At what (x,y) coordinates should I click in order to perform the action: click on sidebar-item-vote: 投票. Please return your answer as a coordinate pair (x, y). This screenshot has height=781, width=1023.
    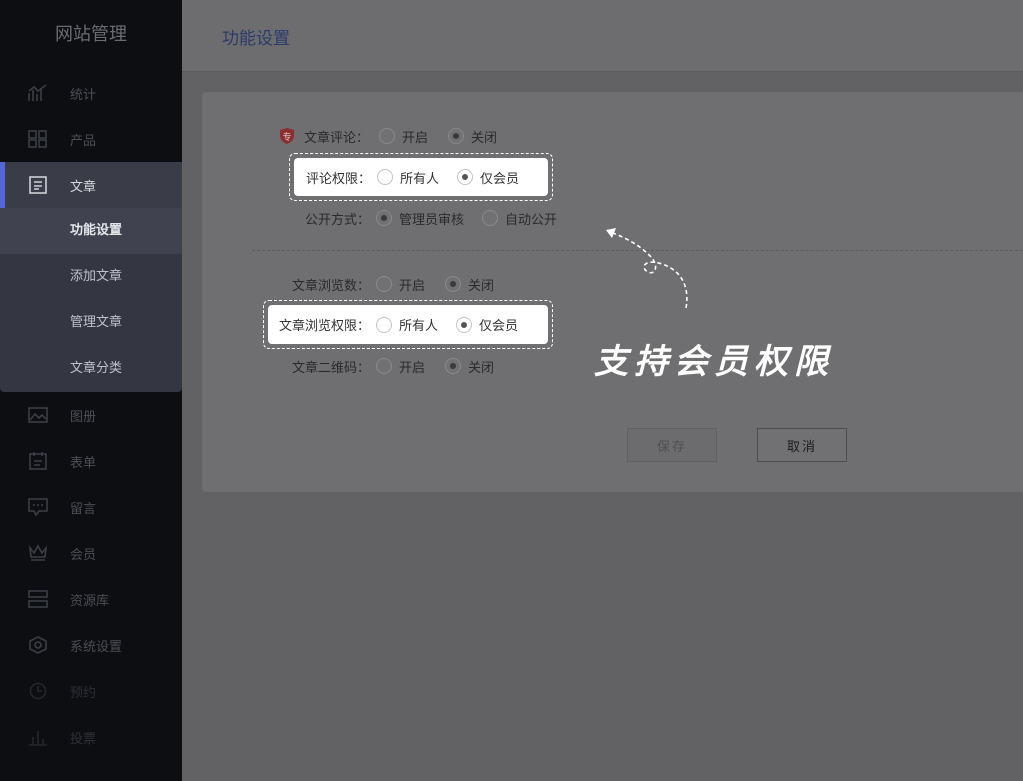
    Looking at the image, I should click on (91, 737).